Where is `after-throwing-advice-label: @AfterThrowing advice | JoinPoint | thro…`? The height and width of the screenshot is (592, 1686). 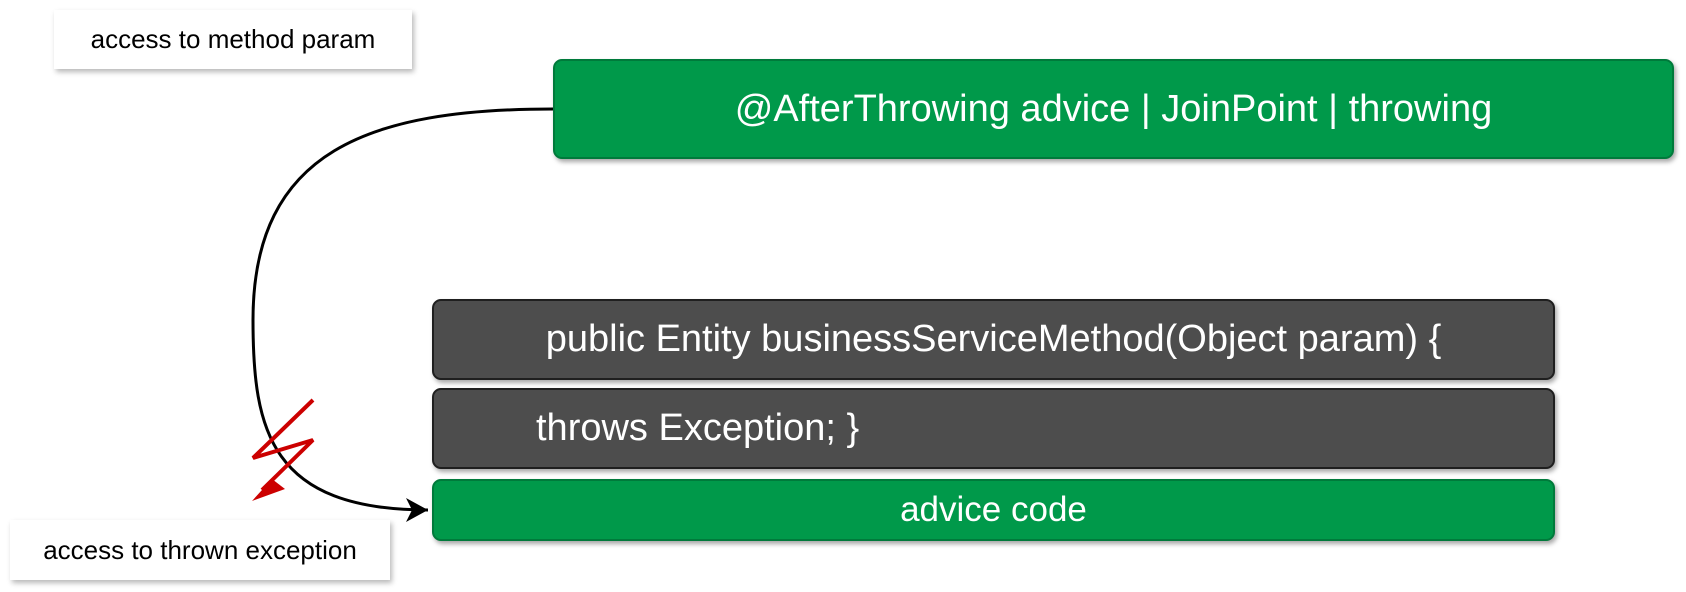
after-throwing-advice-label: @AfterThrowing advice | JoinPoint | thro… is located at coordinates (1113, 108).